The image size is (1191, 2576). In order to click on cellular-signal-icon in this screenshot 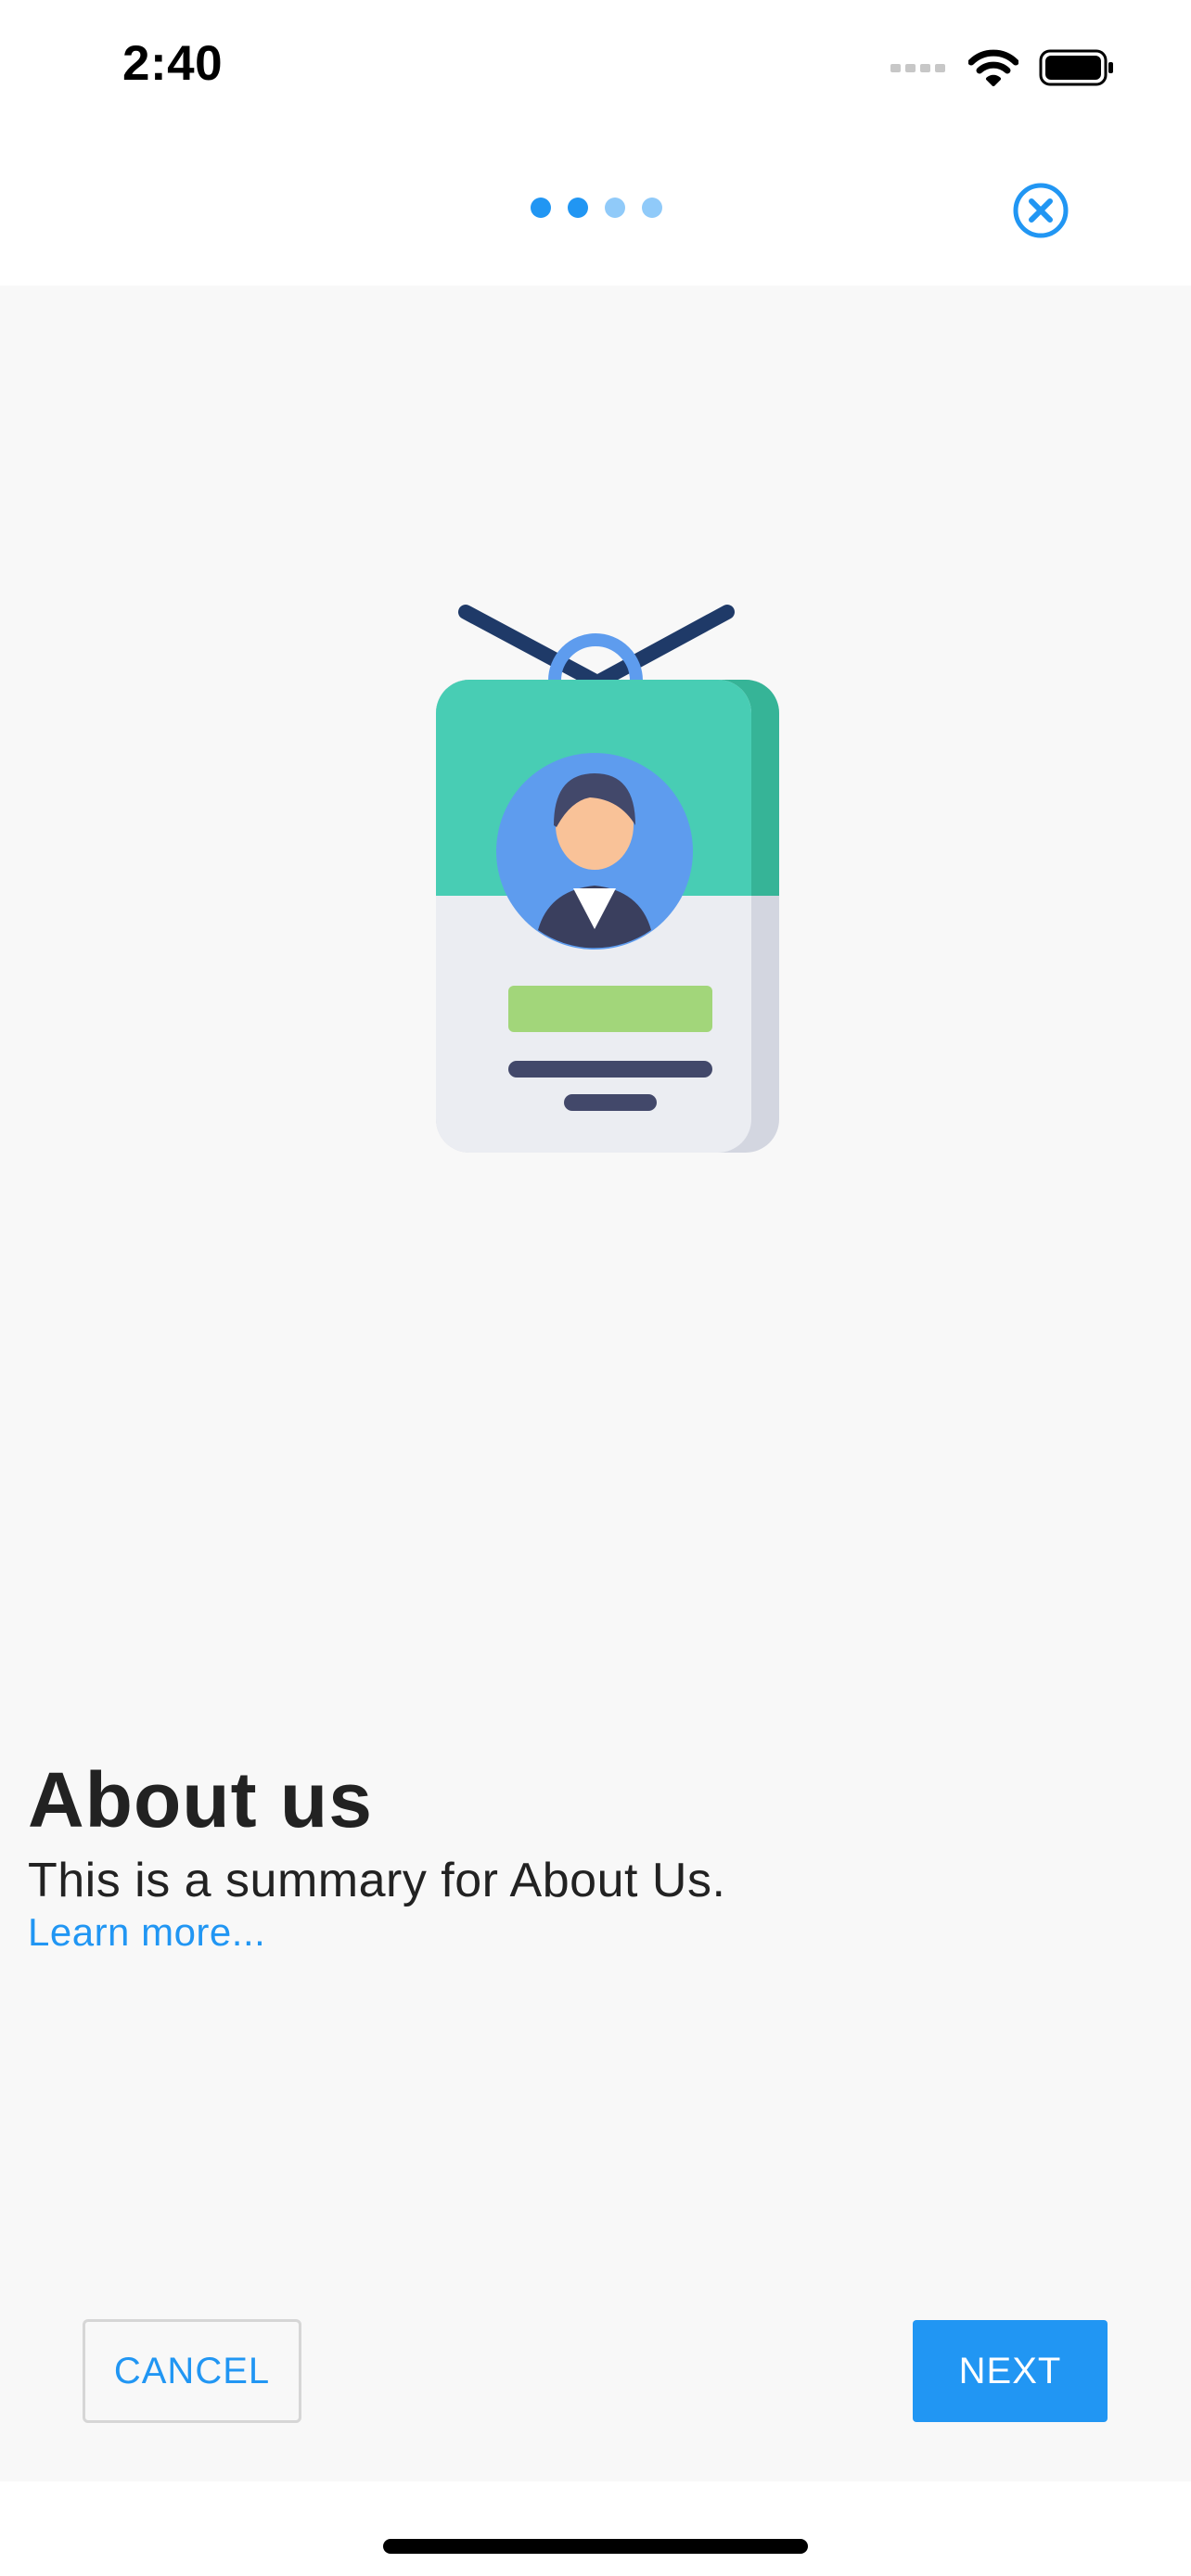, I will do `click(918, 68)`.